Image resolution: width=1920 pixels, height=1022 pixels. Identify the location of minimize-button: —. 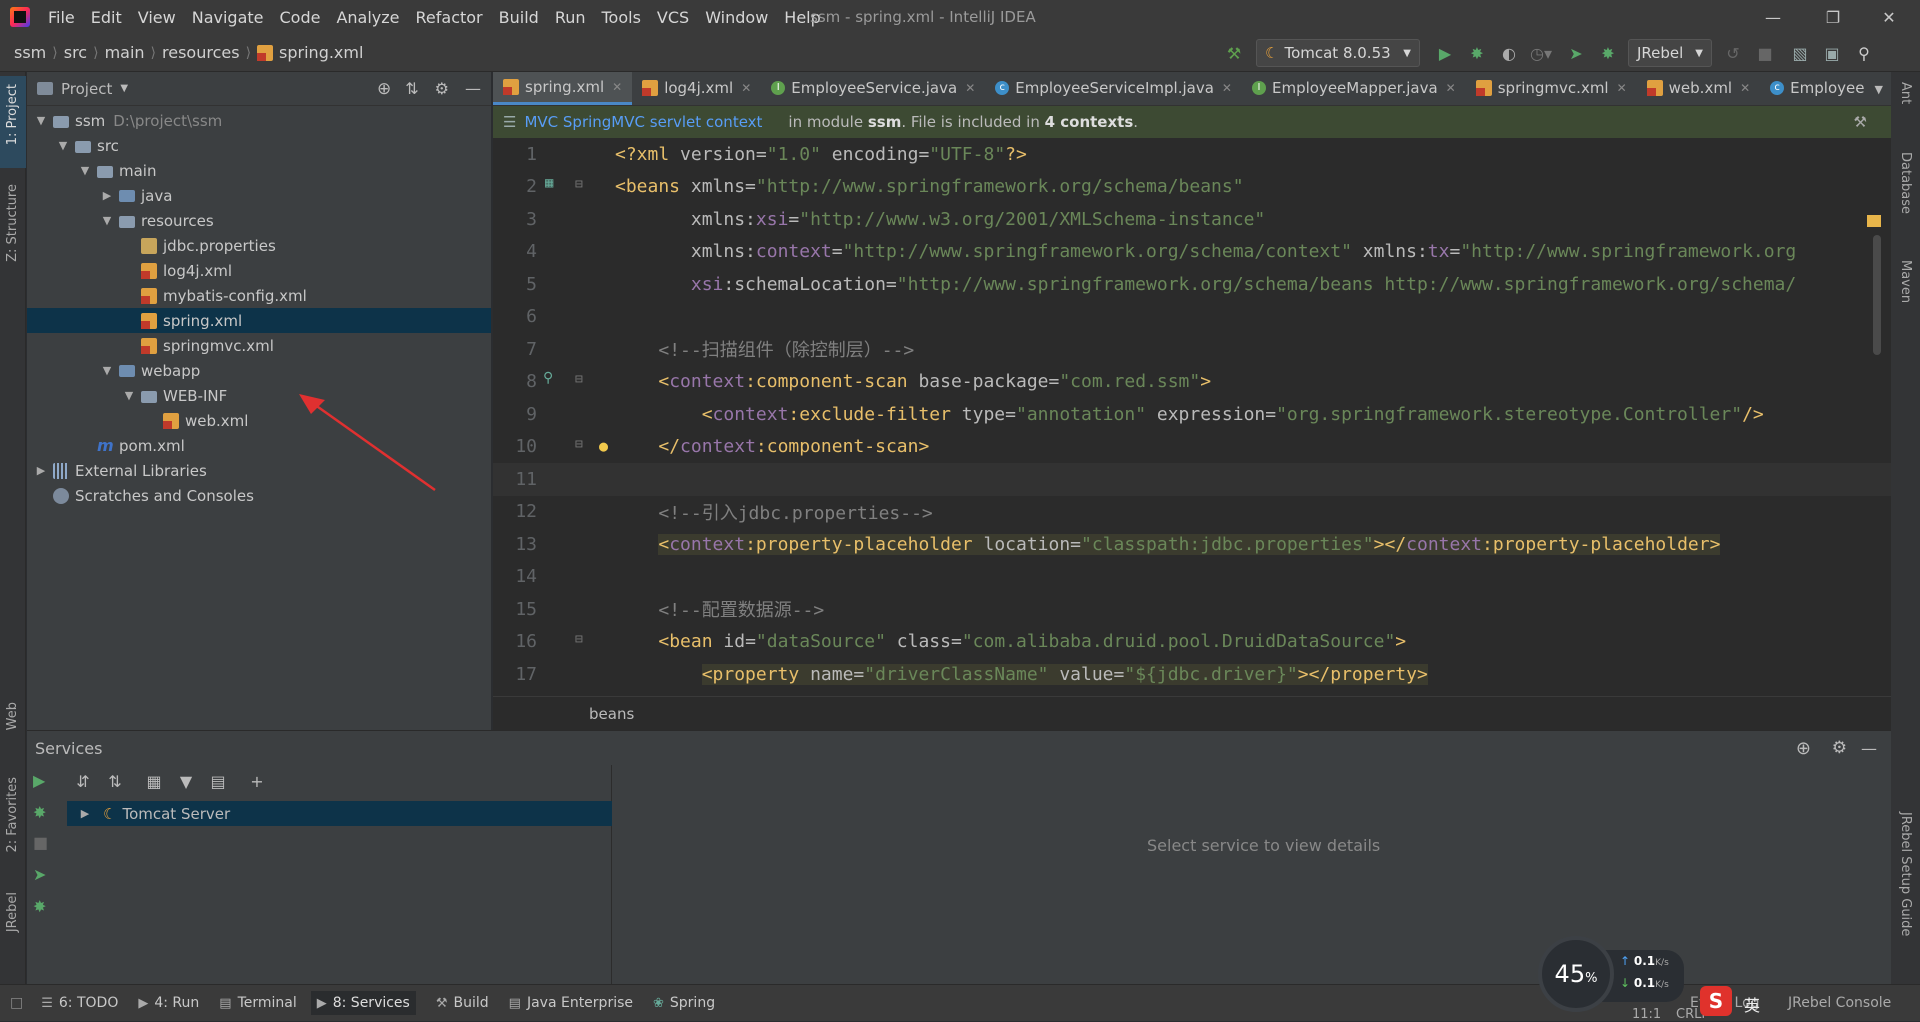
(1773, 17).